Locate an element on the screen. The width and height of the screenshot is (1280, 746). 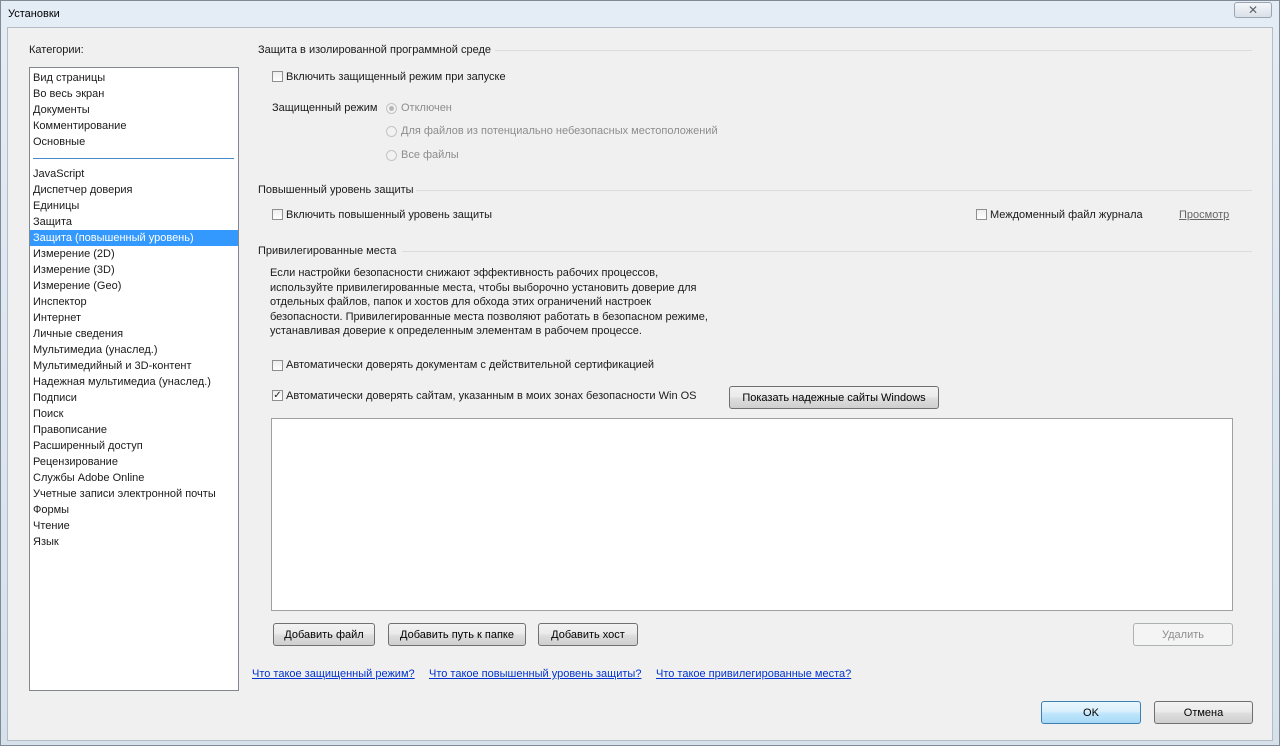
sandbox-group-title: Защита в изолированной программной среде is located at coordinates (374, 50).